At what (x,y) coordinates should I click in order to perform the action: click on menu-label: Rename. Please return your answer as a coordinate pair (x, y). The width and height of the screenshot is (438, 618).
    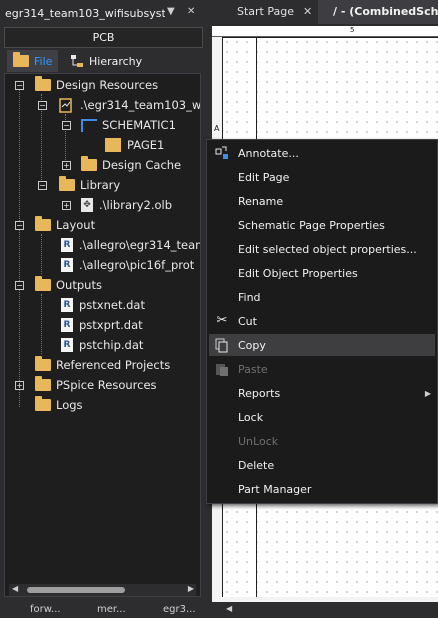
    Looking at the image, I should click on (261, 201).